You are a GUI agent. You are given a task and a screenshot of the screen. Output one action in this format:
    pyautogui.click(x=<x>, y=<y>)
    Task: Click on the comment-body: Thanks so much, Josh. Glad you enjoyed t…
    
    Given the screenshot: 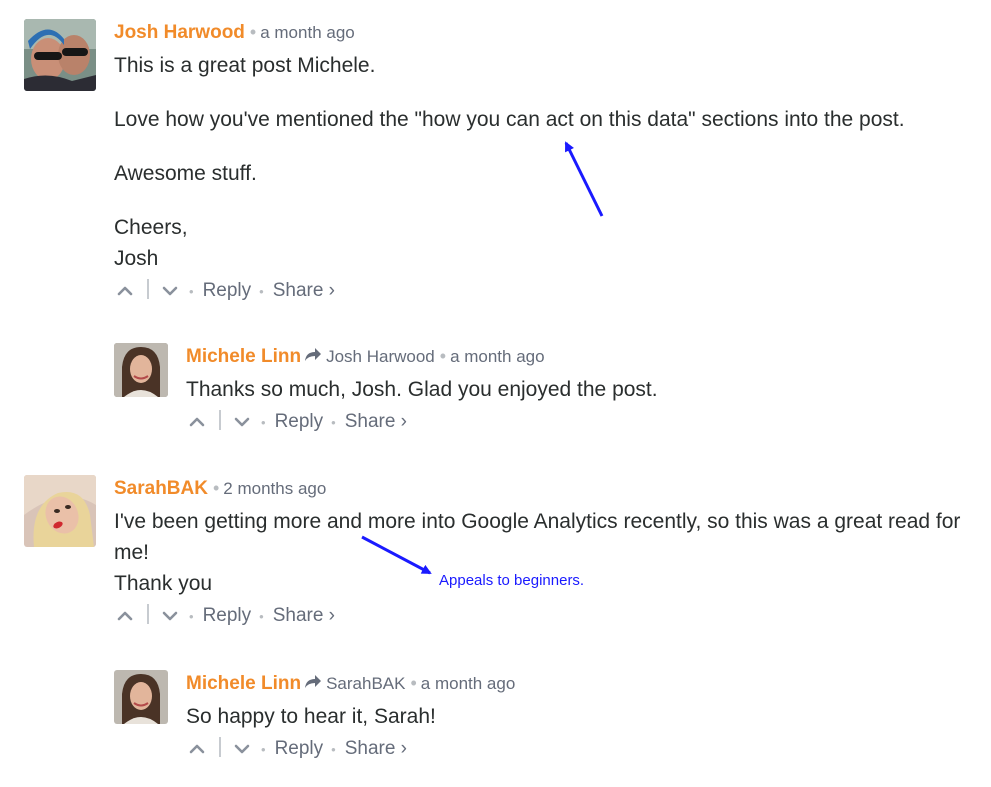 What is the action you would take?
    pyautogui.click(x=576, y=389)
    